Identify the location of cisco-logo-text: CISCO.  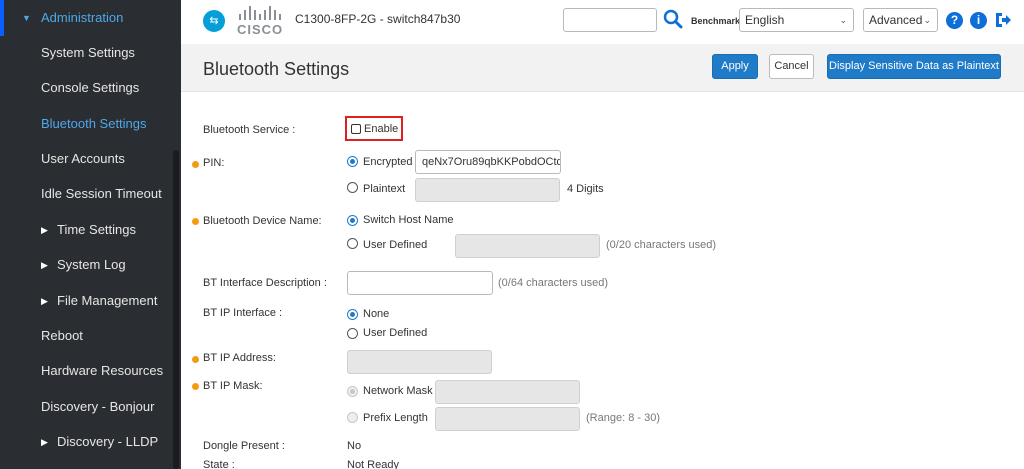
(260, 29).